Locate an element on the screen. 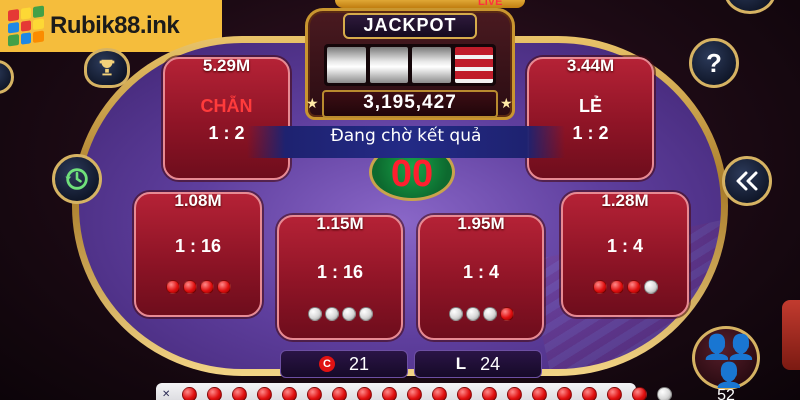 The width and height of the screenshot is (800, 400). bet-amount: 1.08M is located at coordinates (198, 200).